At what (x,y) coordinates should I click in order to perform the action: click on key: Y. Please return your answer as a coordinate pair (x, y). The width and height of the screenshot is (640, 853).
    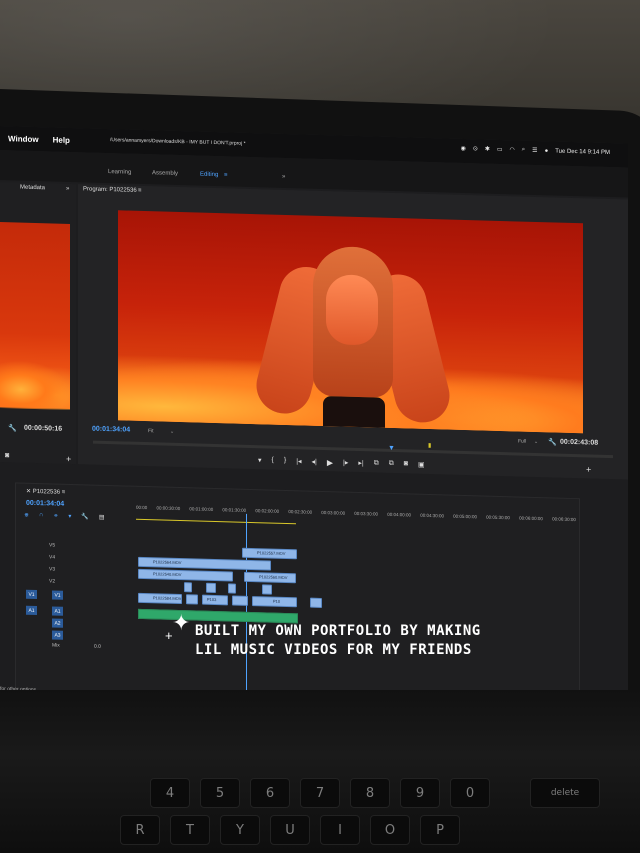
    Looking at the image, I should click on (240, 830).